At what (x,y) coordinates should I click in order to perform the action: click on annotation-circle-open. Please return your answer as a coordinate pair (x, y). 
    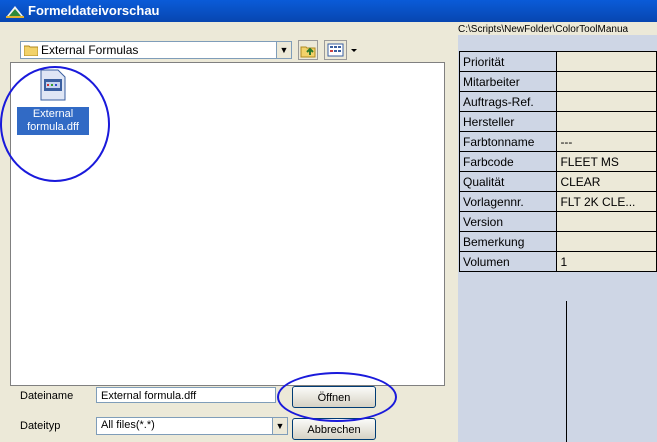
    Looking at the image, I should click on (337, 397).